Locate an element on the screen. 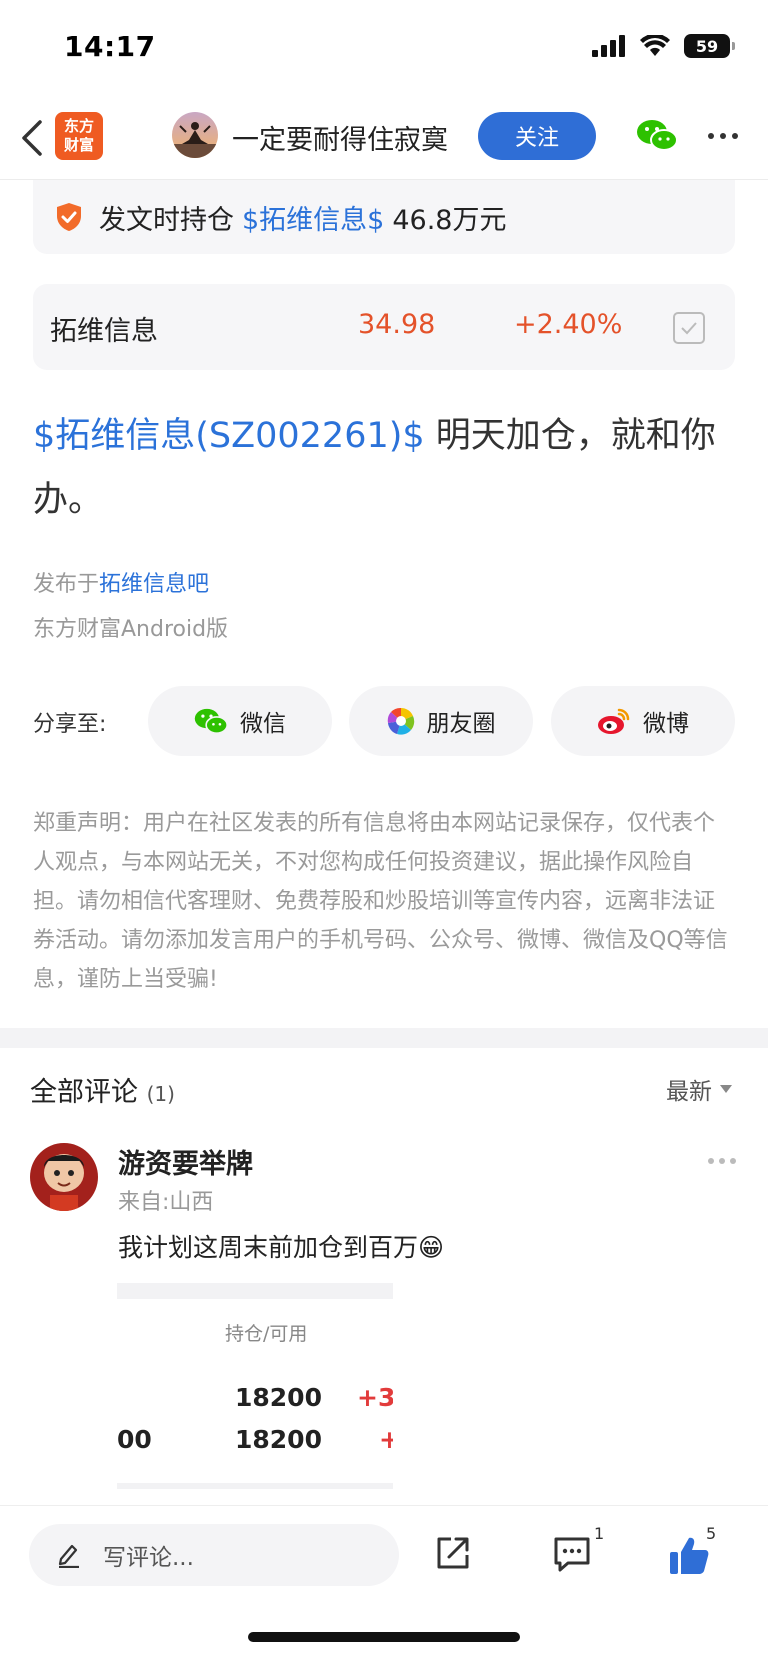  image-row1-change: +3 is located at coordinates (375, 1397).